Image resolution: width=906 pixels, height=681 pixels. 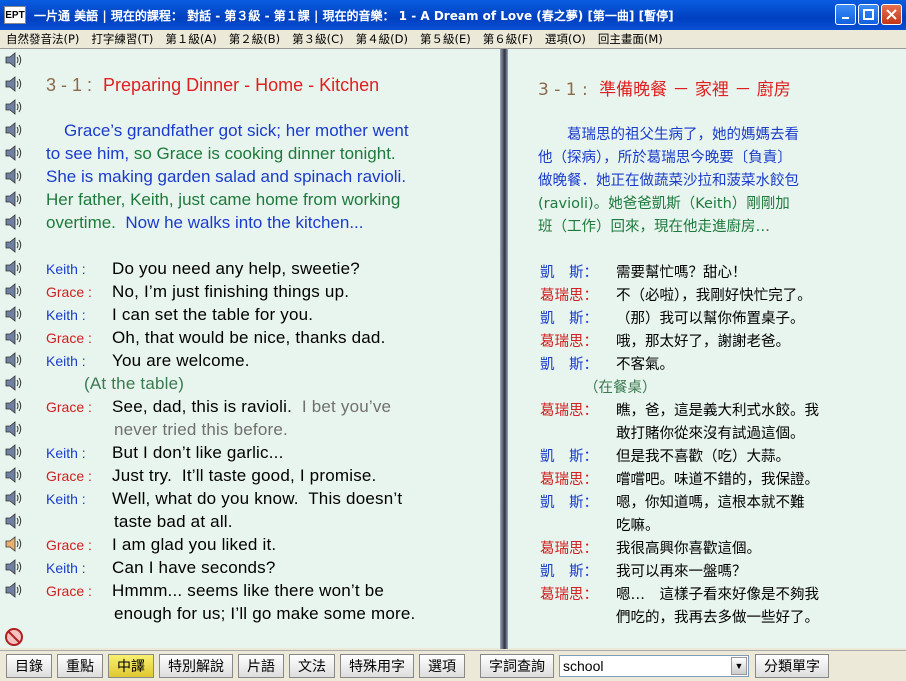 I want to click on pane-divider, so click(x=504, y=349).